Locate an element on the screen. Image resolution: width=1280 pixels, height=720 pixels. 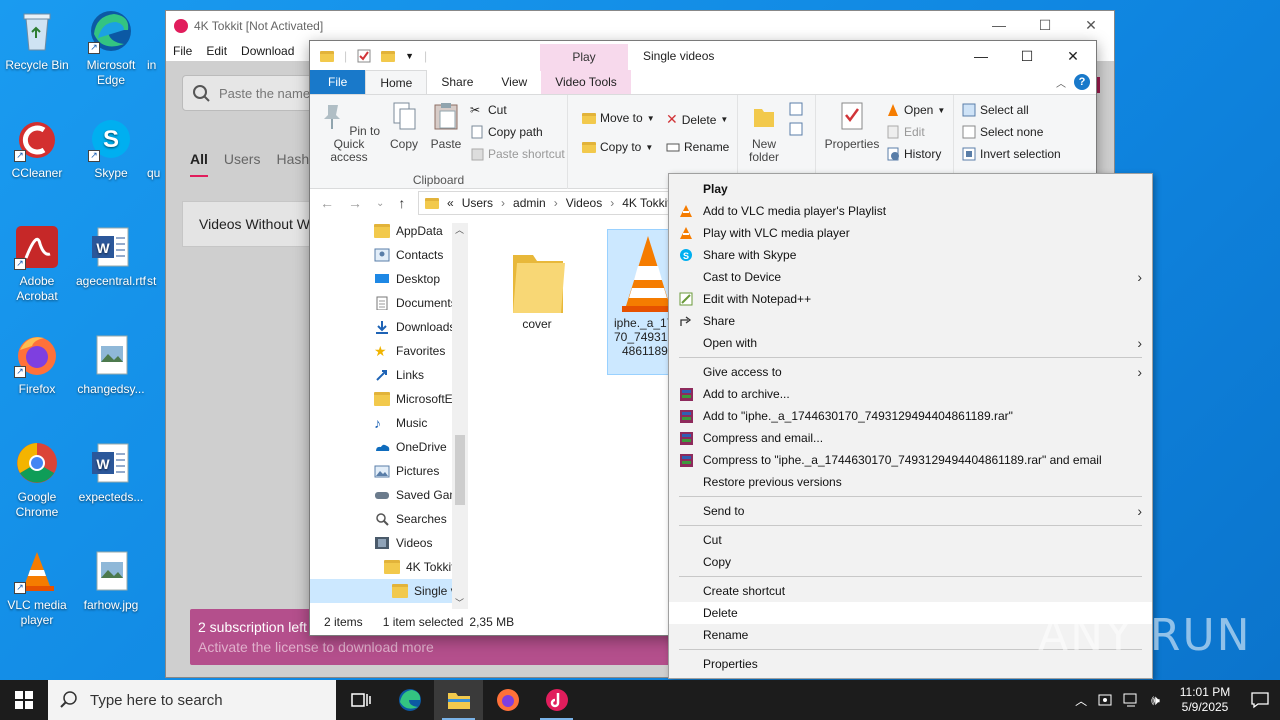
task-view-button is located at coordinates (360, 700).